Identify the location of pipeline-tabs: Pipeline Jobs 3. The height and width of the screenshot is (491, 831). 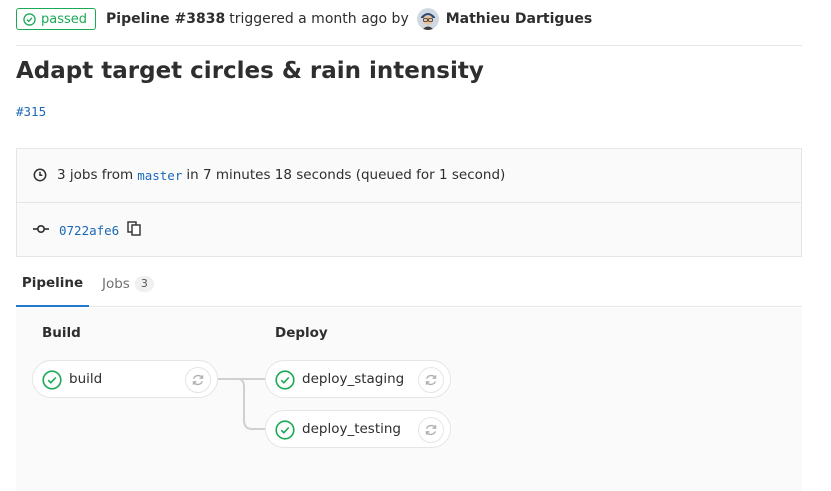
(409, 283).